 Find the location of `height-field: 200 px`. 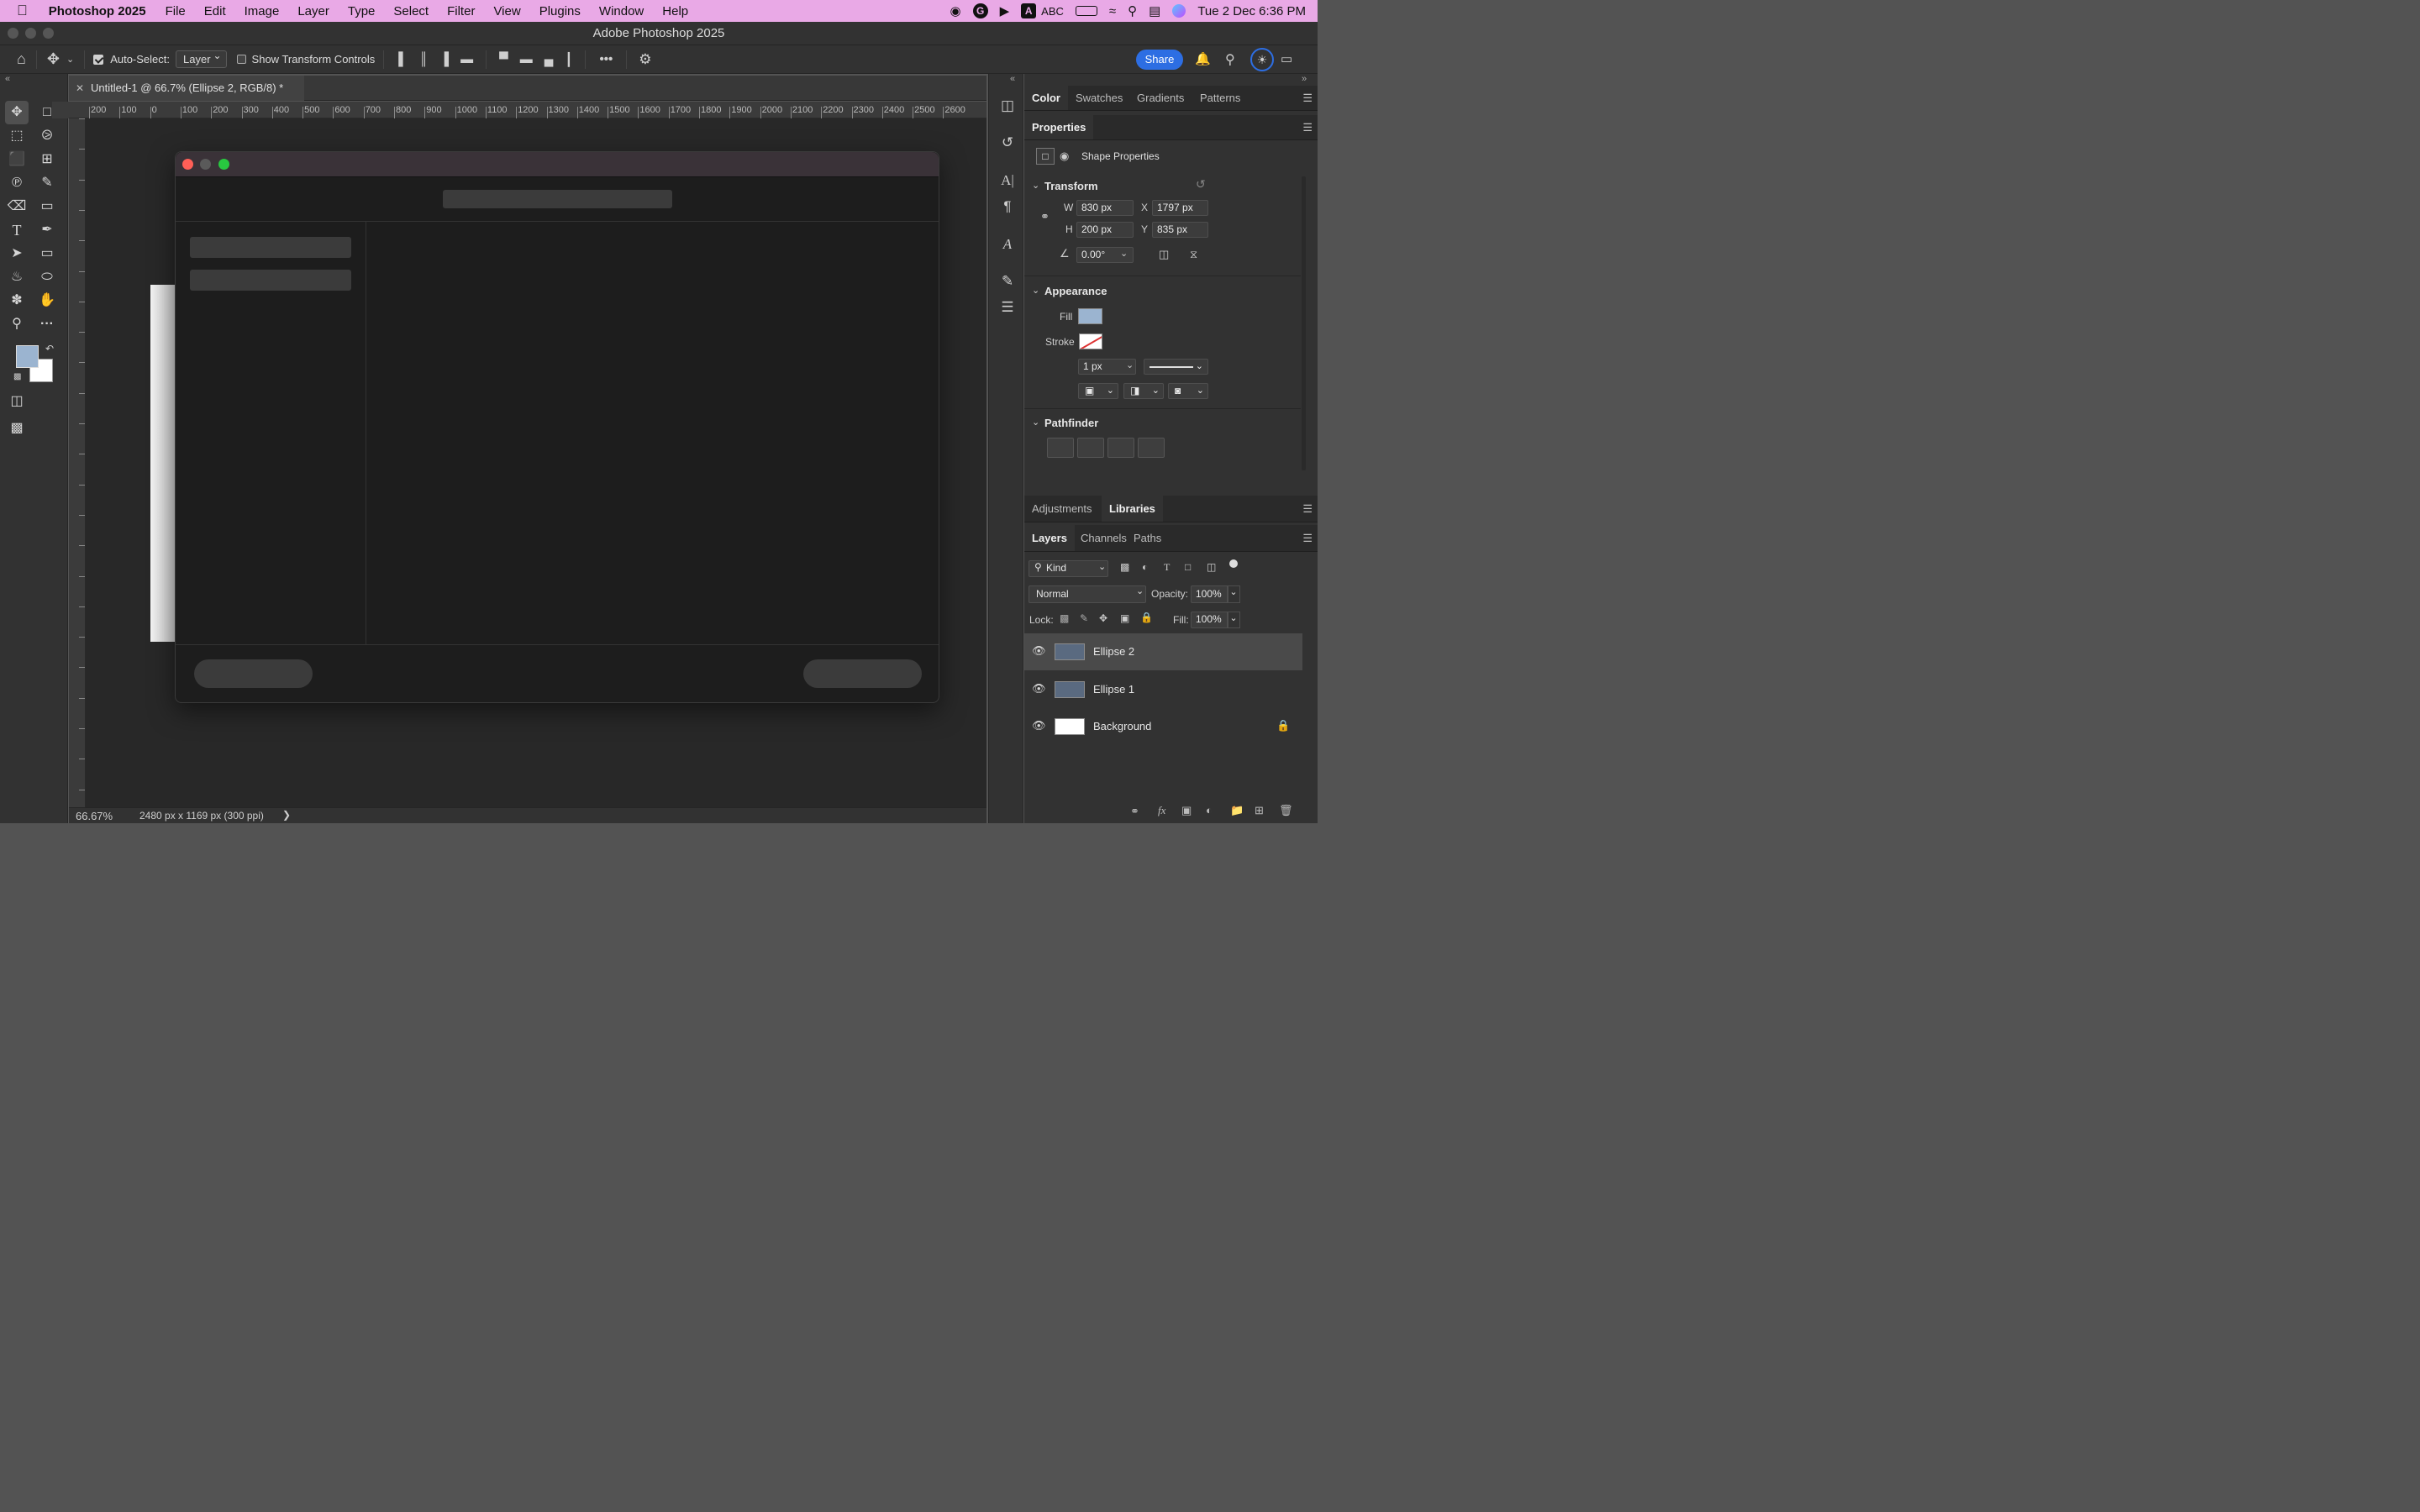

height-field: 200 px is located at coordinates (1105, 230).